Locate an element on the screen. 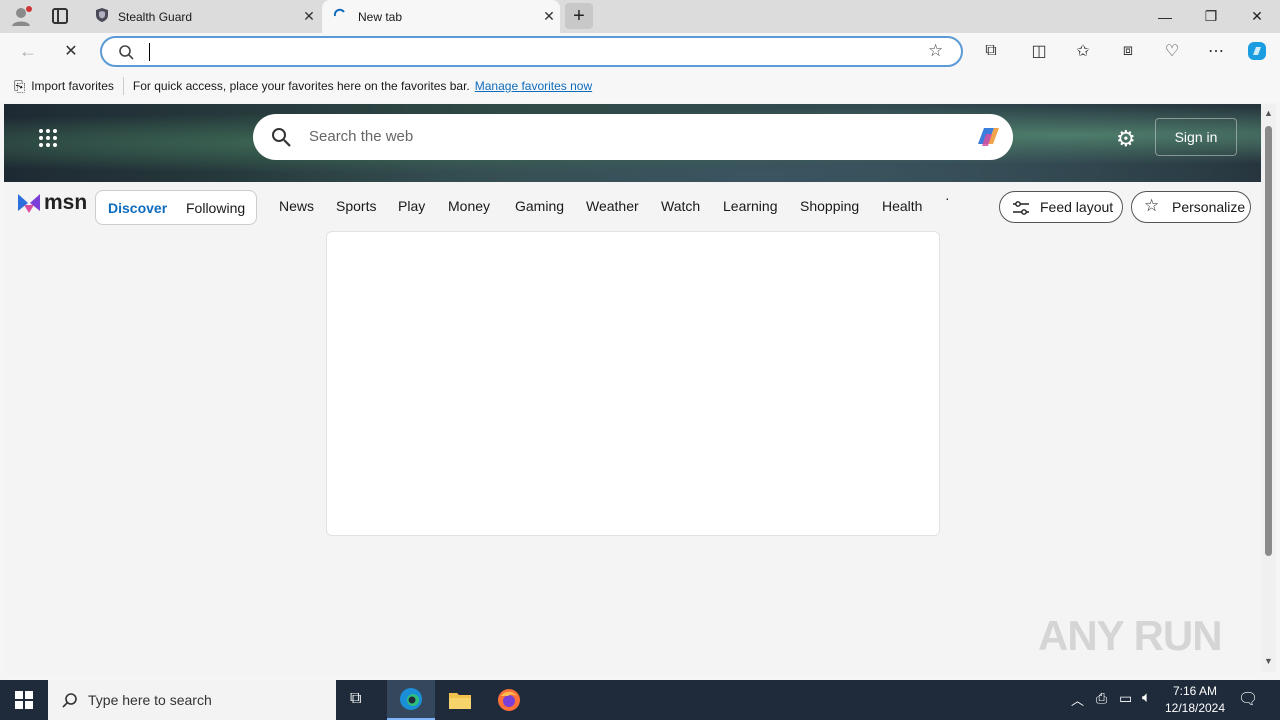  split-screen-icon: ◫ is located at coordinates (1039, 51).